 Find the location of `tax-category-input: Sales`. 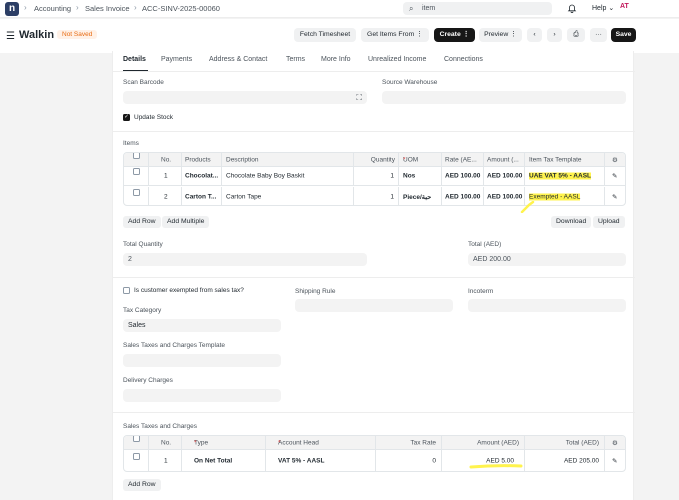

tax-category-input: Sales is located at coordinates (202, 325).